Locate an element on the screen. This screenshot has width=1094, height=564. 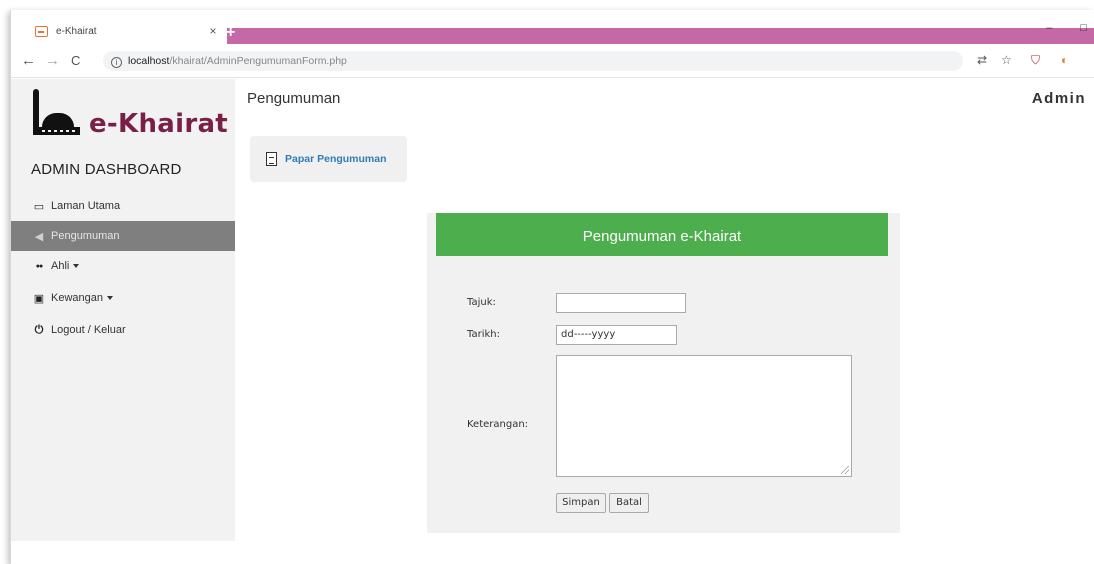
mosque-dome-icon is located at coordinates (58, 120).